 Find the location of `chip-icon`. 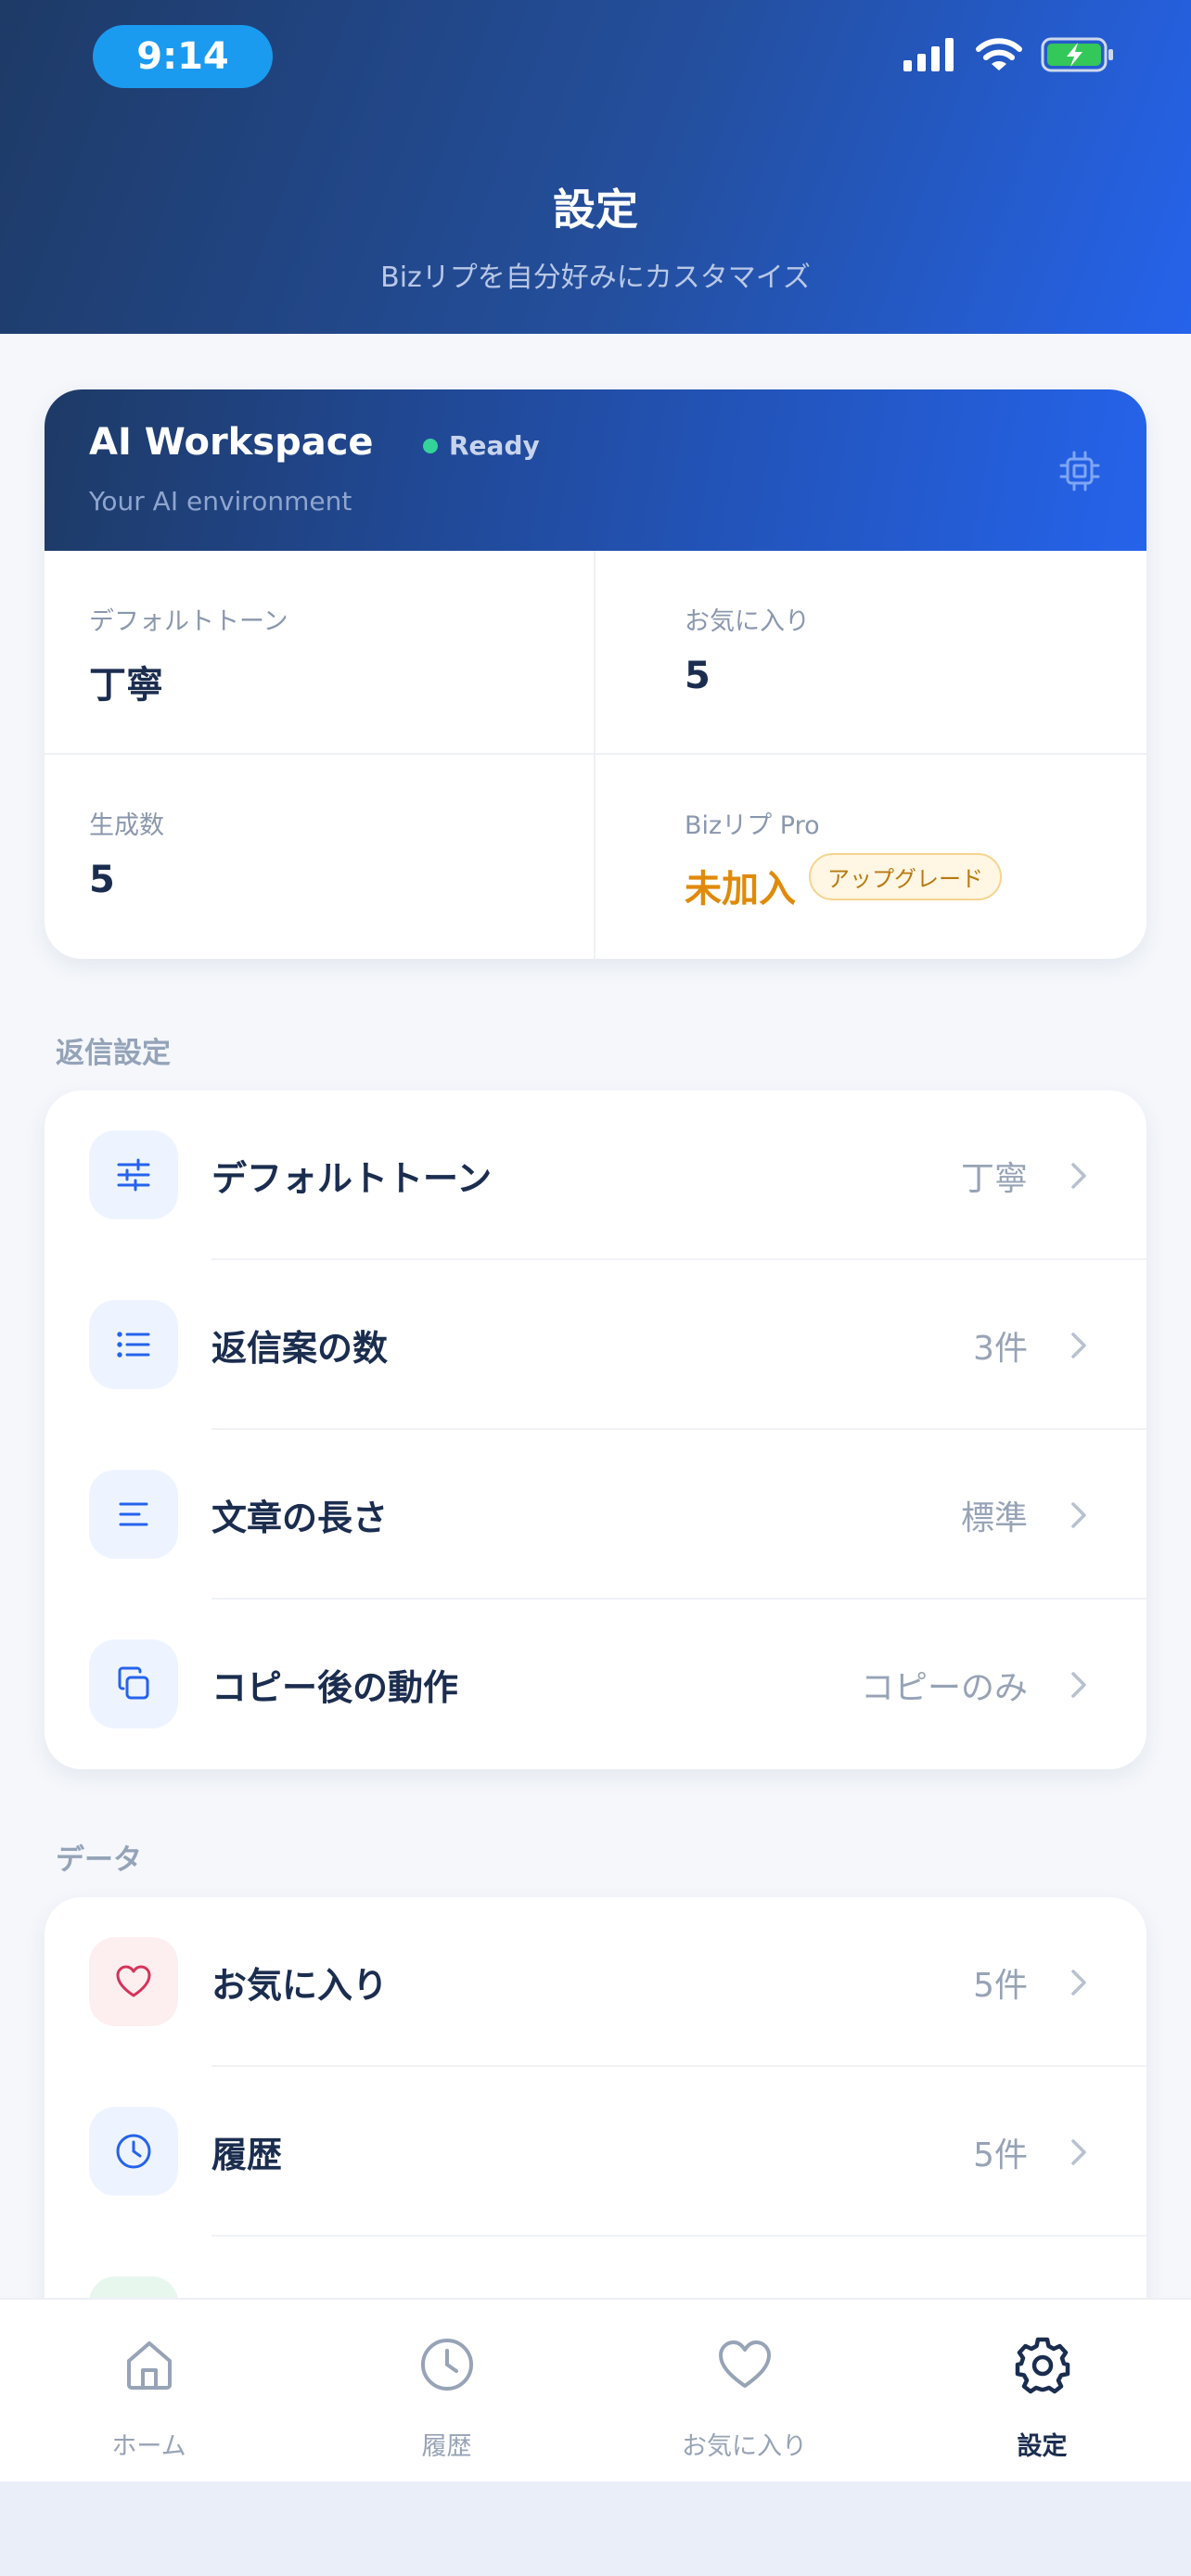

chip-icon is located at coordinates (1079, 473).